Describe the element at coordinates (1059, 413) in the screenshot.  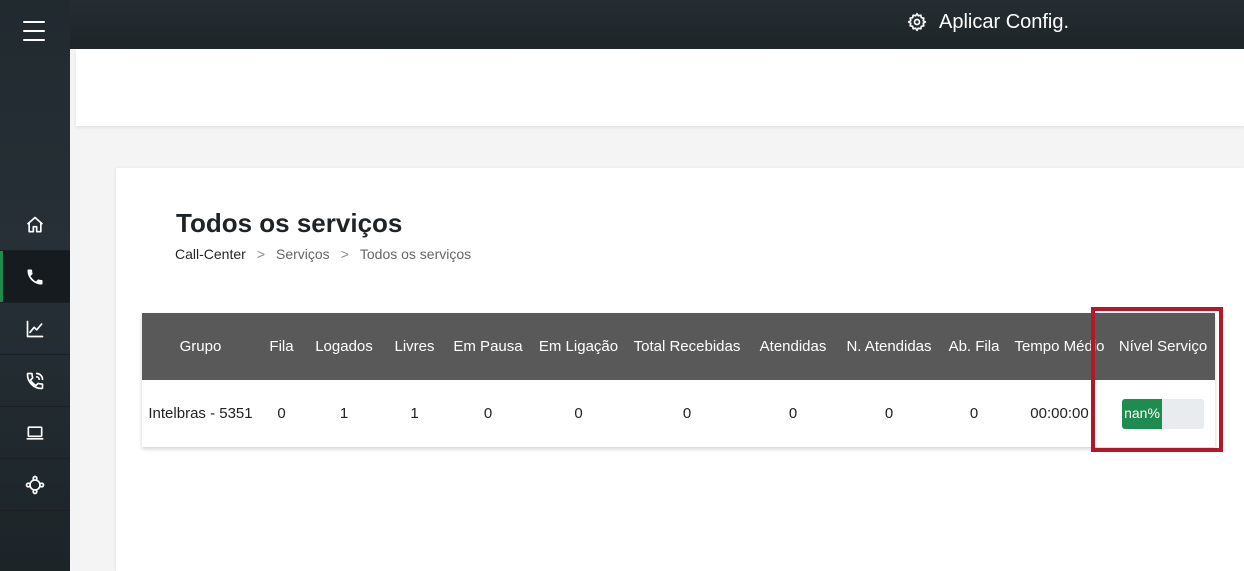
I see `cell-tempo-medio: 00:00:00` at that location.